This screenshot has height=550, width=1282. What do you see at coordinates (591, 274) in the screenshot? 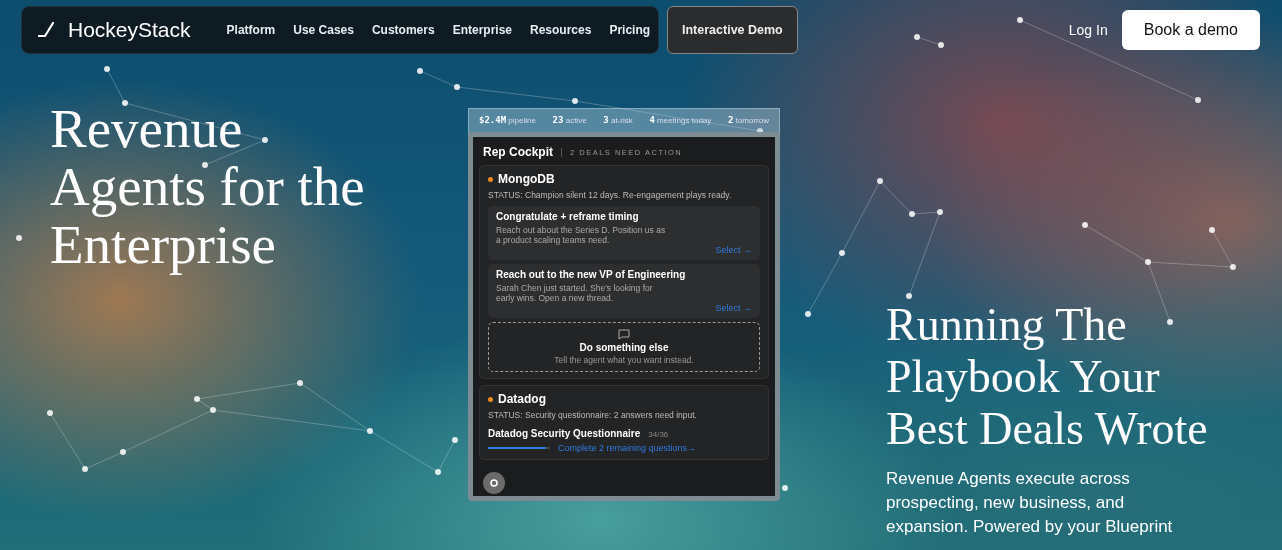
I see `play-title: Reach out to the new VP of Engineering` at bounding box center [591, 274].